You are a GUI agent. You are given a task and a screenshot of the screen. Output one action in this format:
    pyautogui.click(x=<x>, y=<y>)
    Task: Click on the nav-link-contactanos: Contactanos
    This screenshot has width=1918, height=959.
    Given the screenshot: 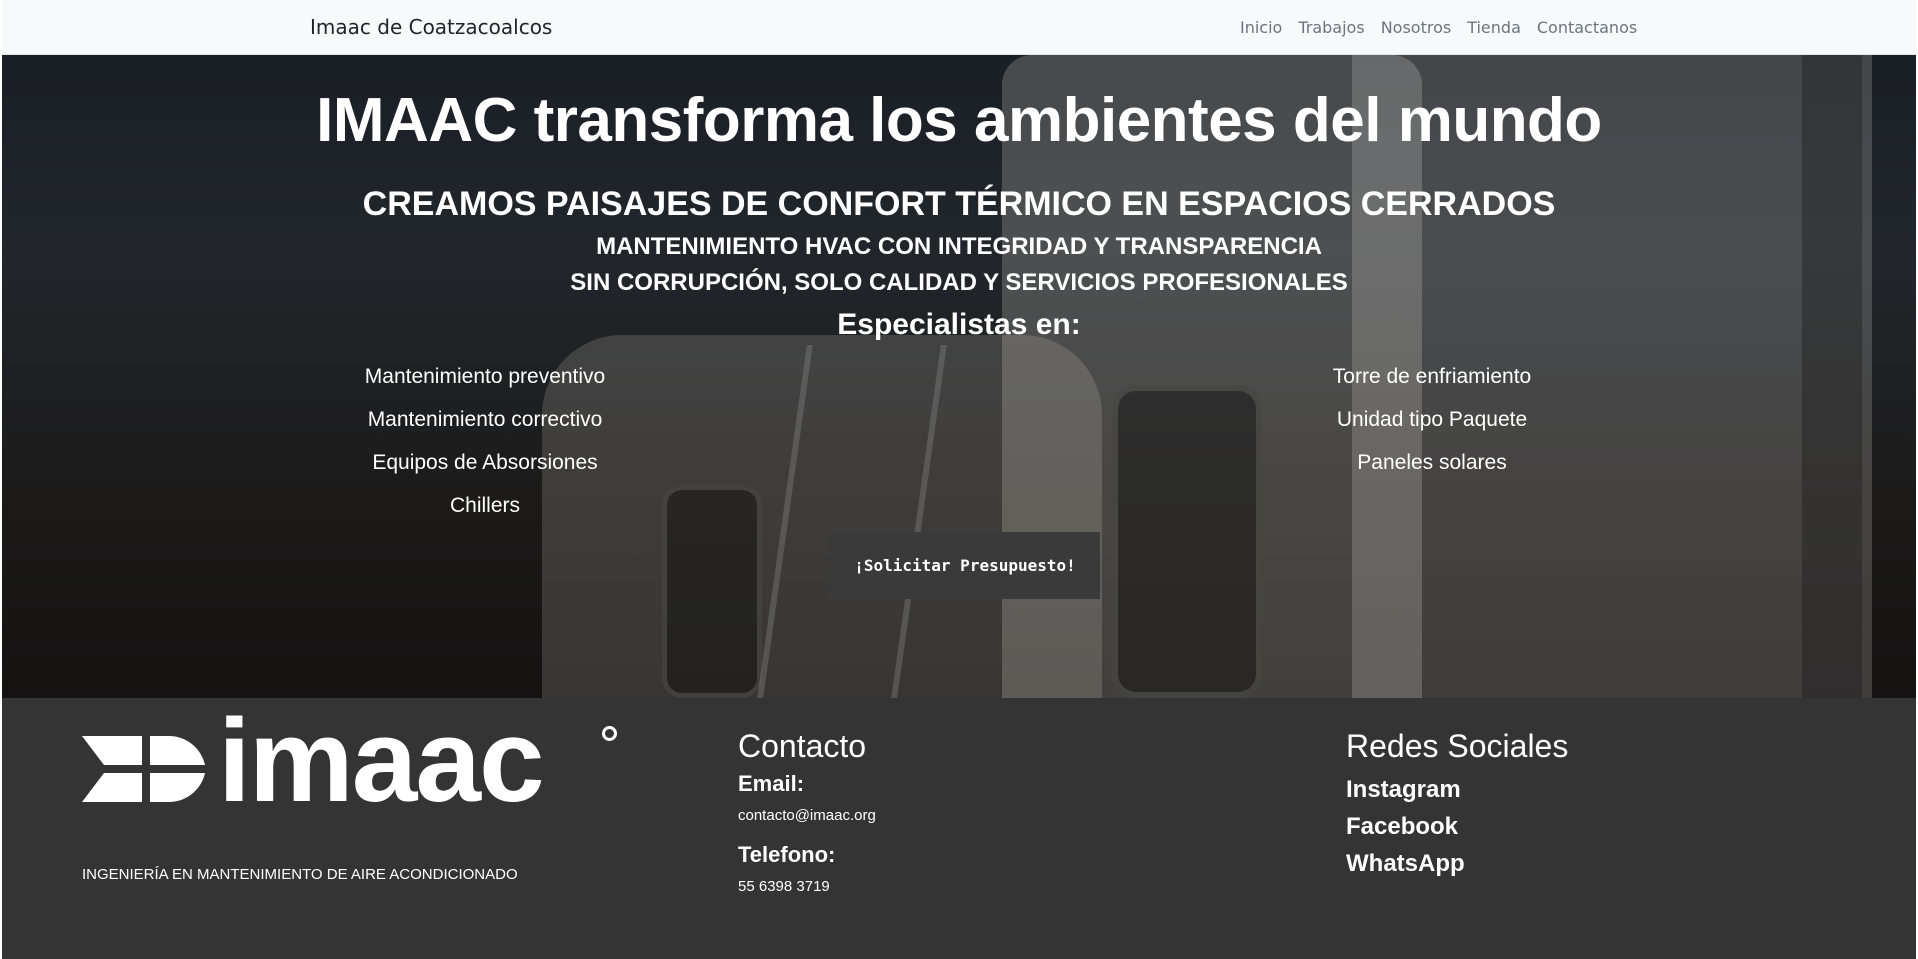 What is the action you would take?
    pyautogui.click(x=1587, y=27)
    